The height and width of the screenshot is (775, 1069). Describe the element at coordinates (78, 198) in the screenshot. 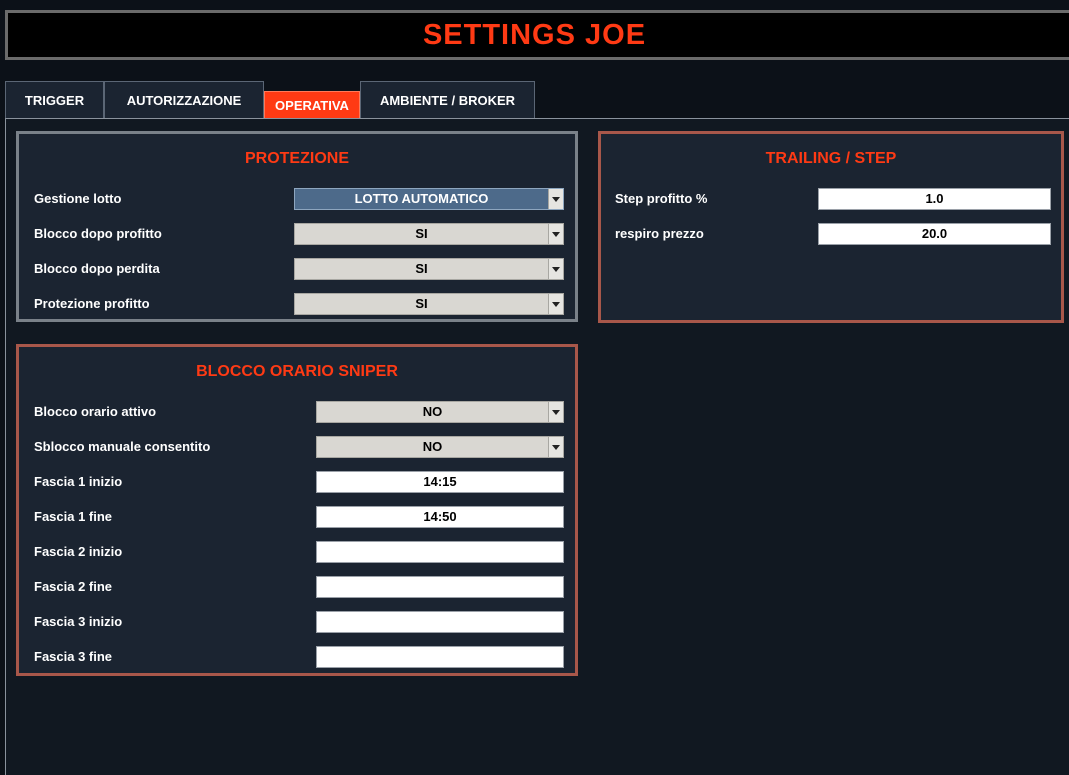

I see `gestione-lotto-label: Gestione lotto` at that location.